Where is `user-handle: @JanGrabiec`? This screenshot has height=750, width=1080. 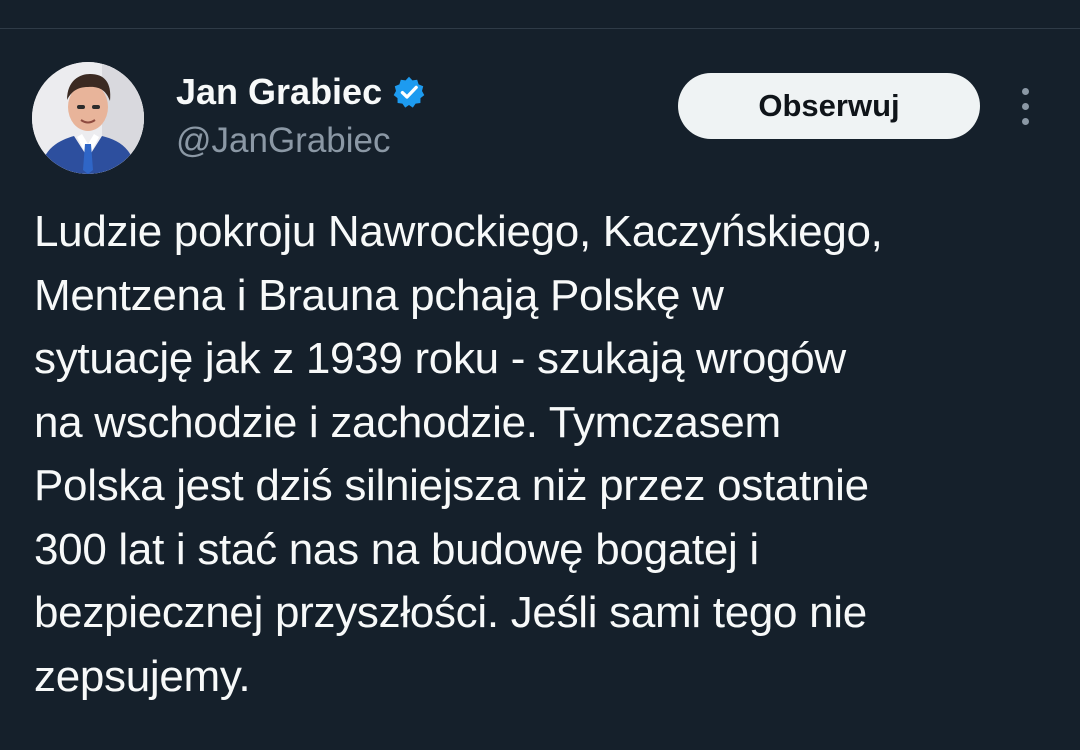
user-handle: @JanGrabiec is located at coordinates (406, 141).